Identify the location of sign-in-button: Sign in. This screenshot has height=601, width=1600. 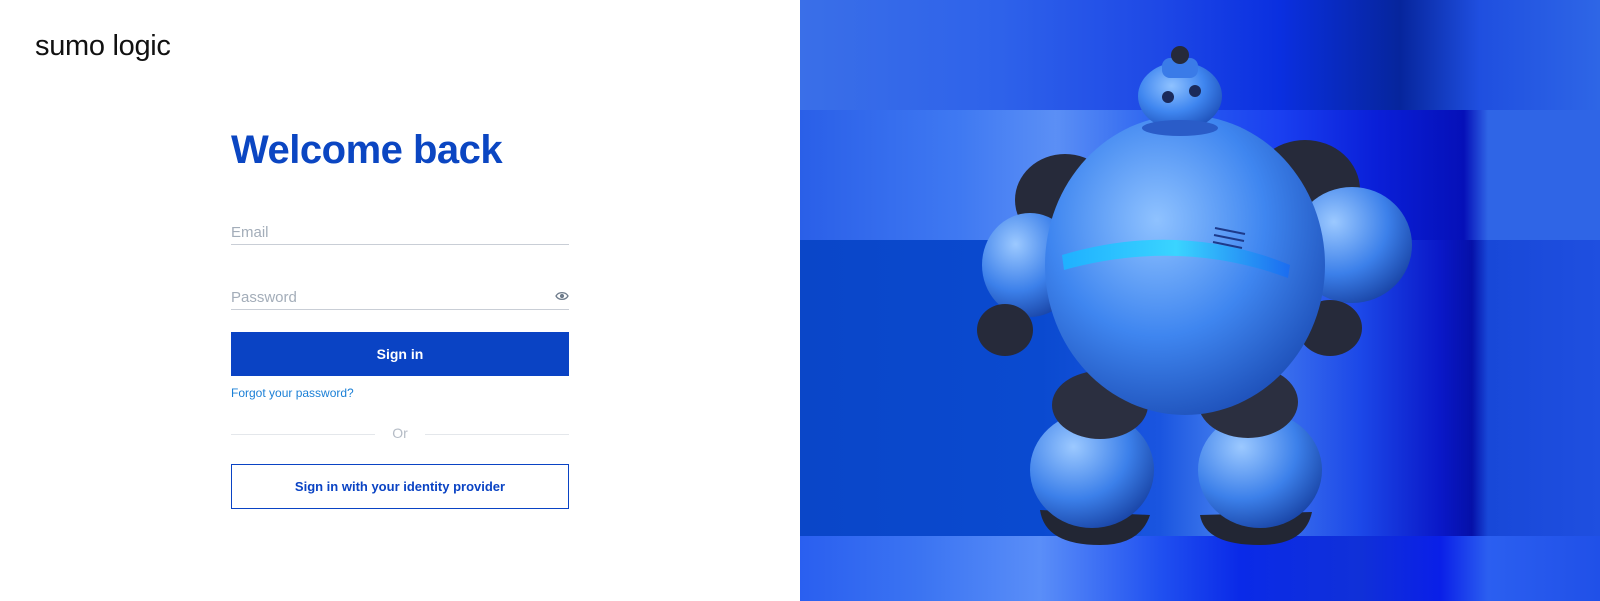
(400, 354).